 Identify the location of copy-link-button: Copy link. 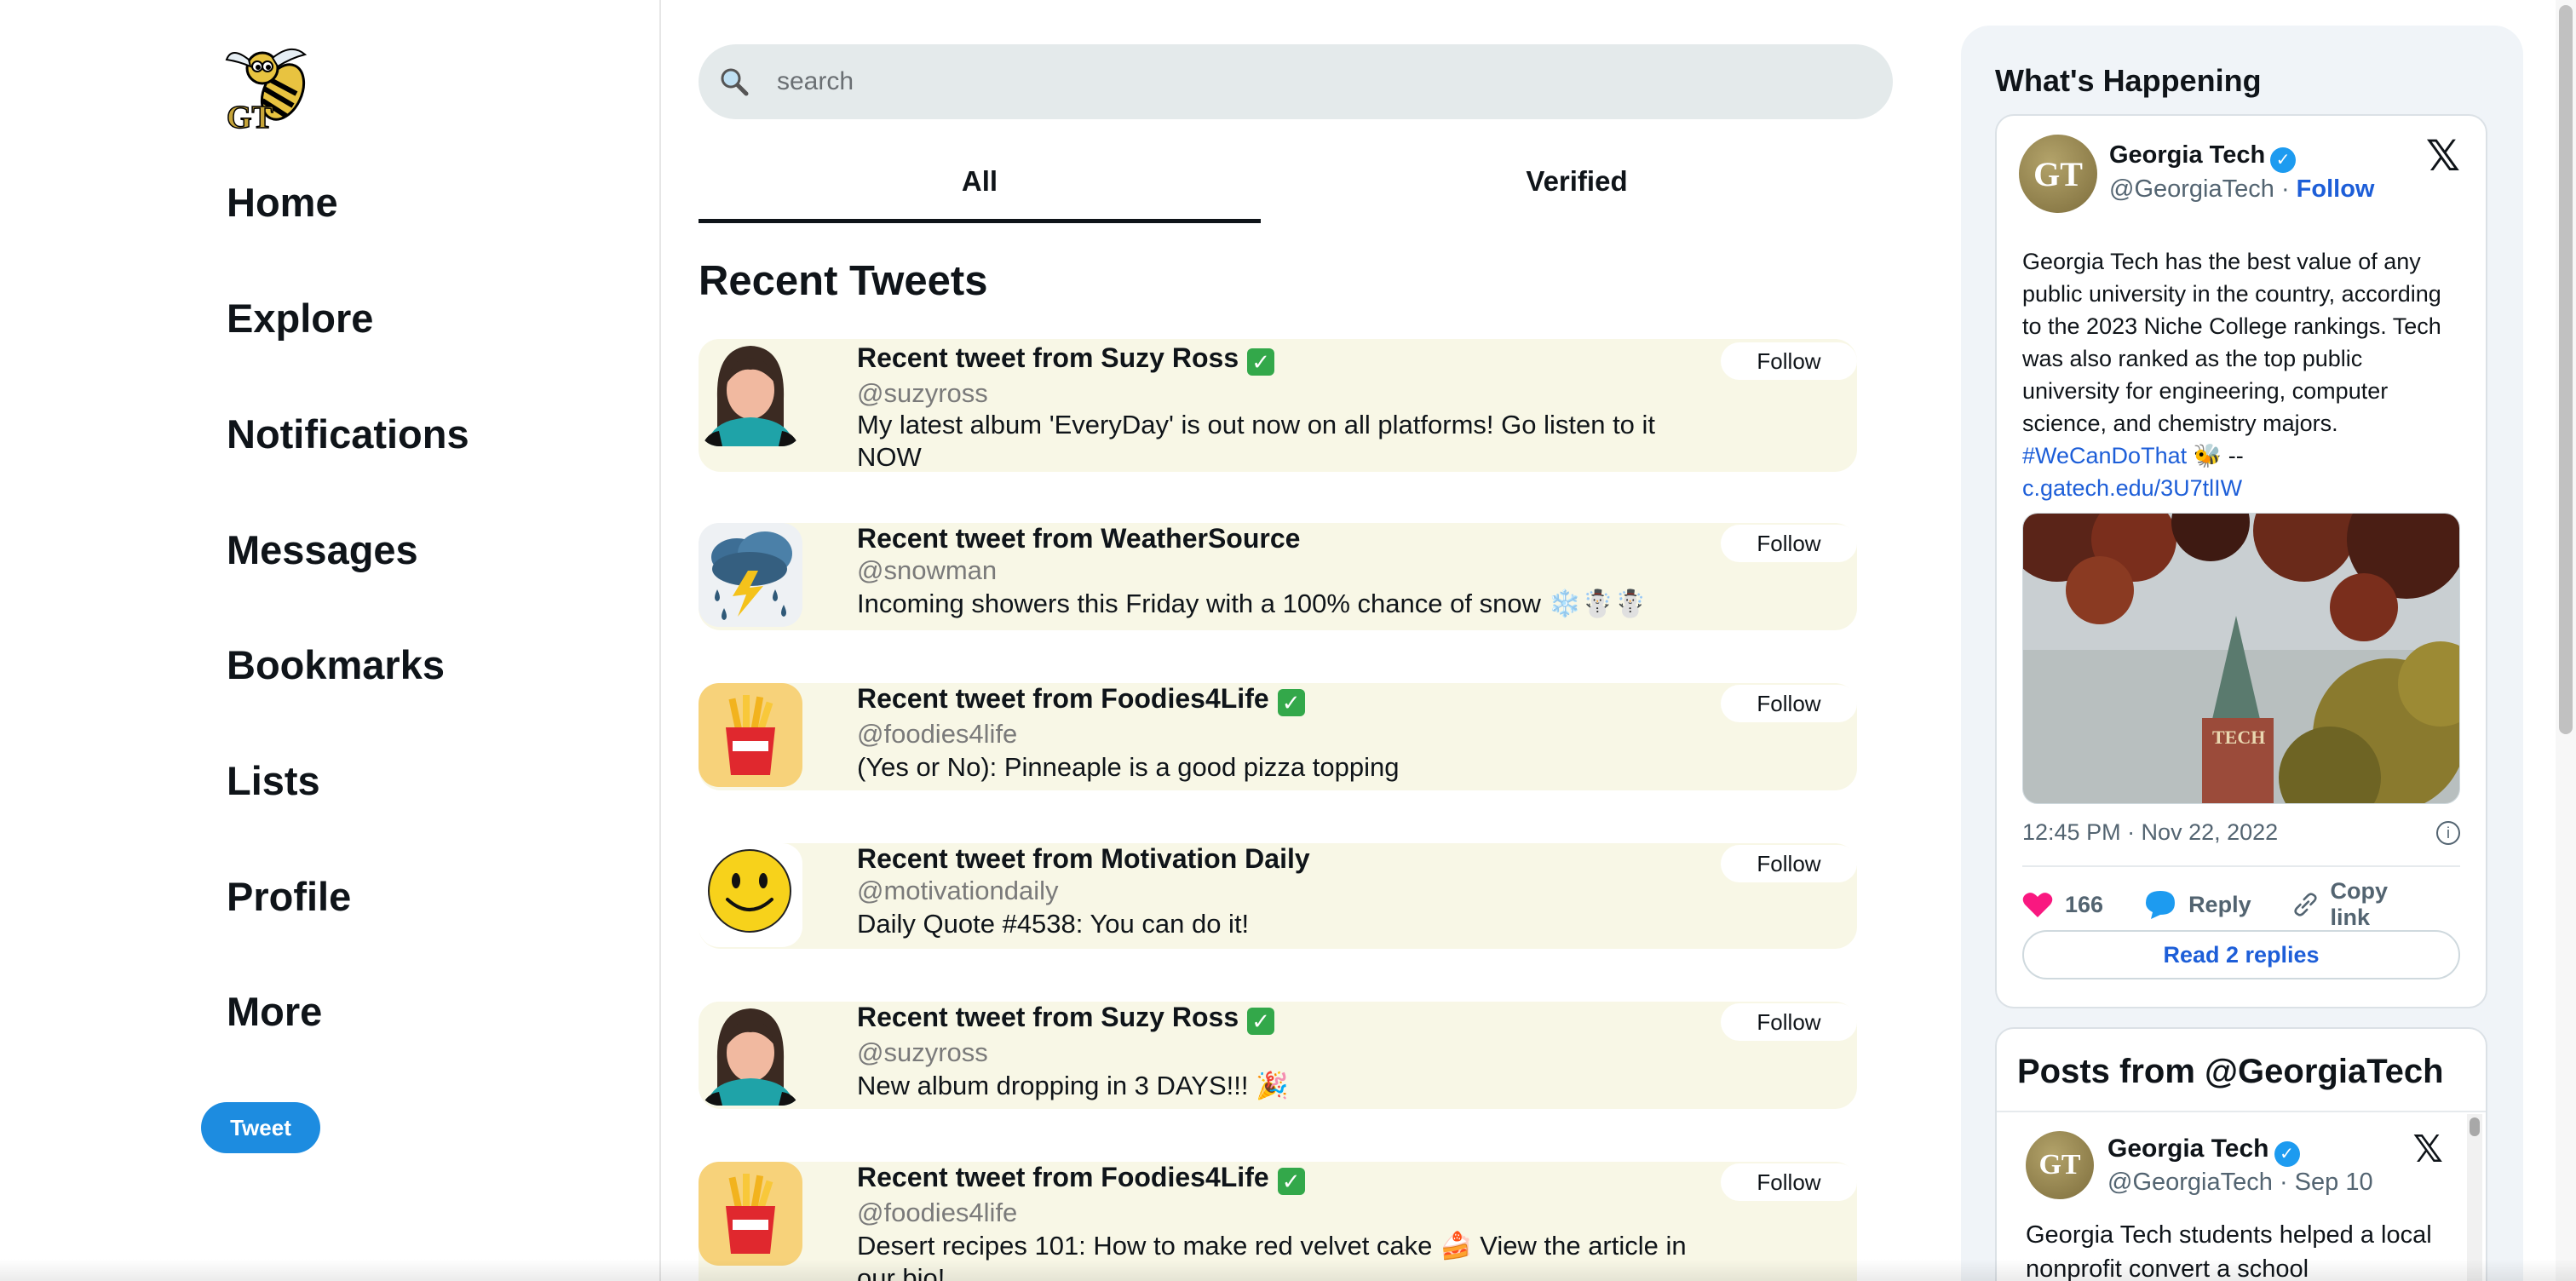
(2356, 904).